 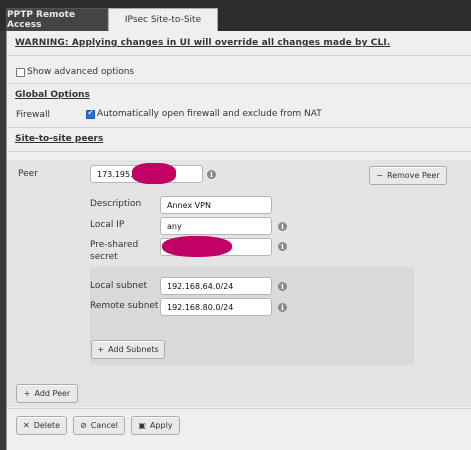 I want to click on firewall-checkbox, so click(x=90, y=113).